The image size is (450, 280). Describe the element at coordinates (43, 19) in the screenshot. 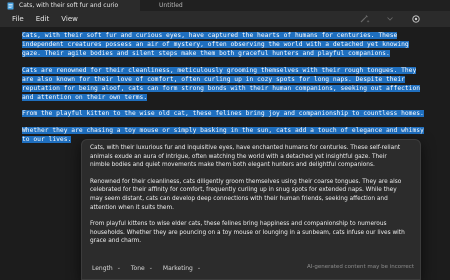

I see `menu-edit: Edit` at that location.